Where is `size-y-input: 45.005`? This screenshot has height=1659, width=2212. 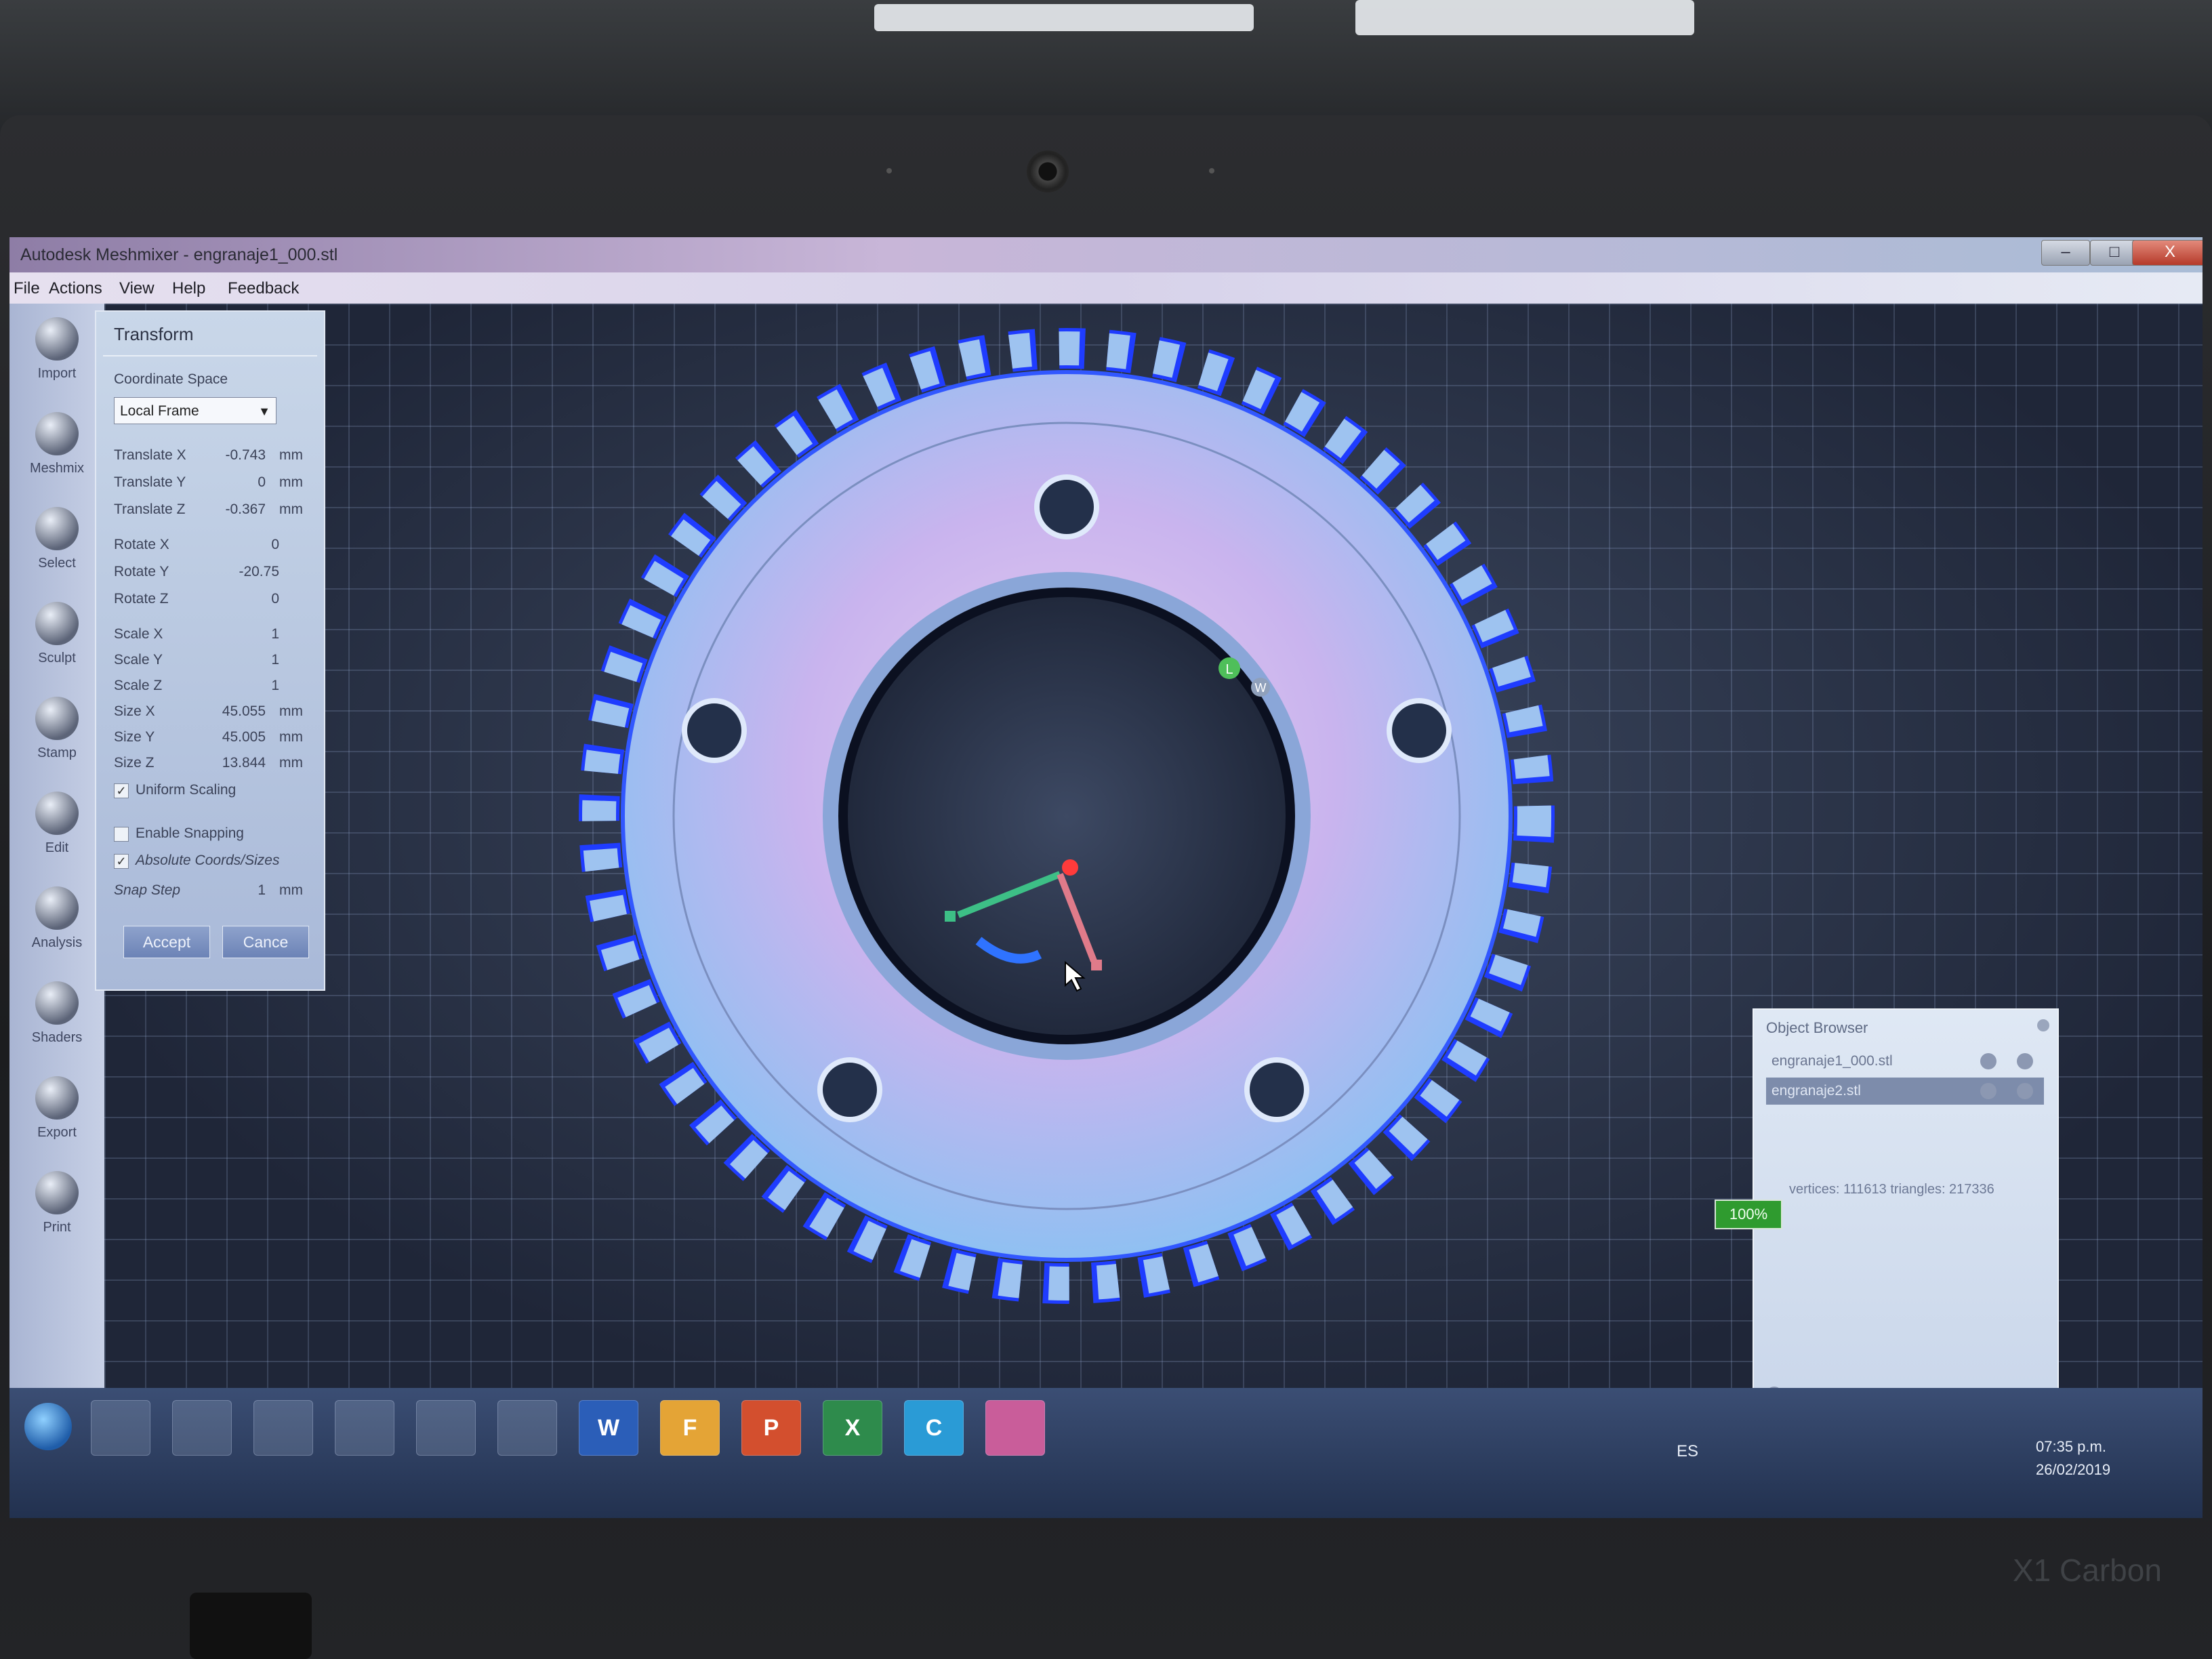
size-y-input: 45.005 is located at coordinates (228, 737).